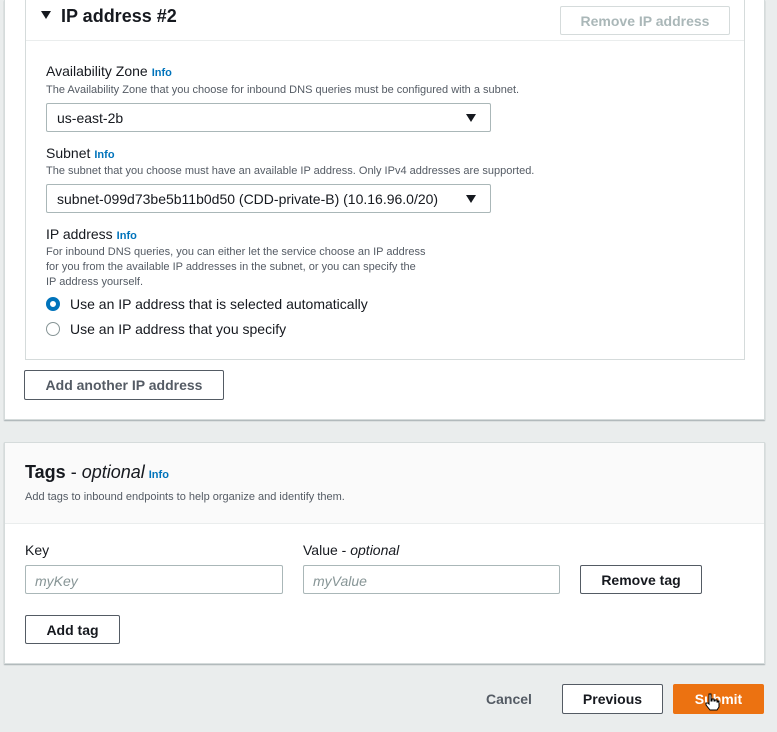  Describe the element at coordinates (95, 282) in the screenshot. I see `ip-address-description-line: IP address yourself.` at that location.